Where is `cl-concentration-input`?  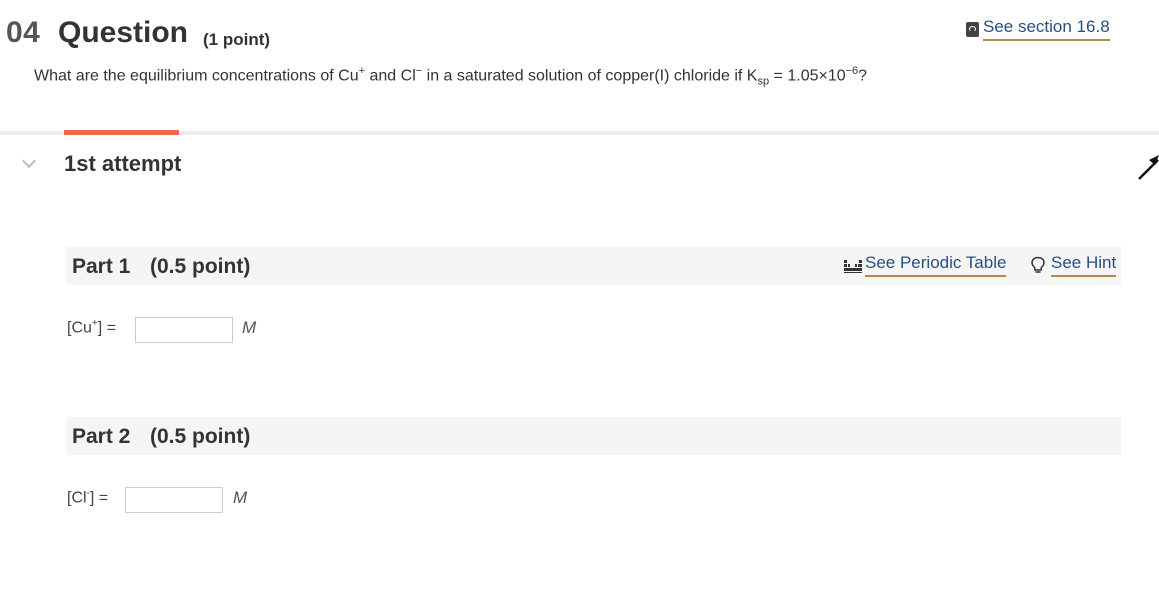
cl-concentration-input is located at coordinates (174, 500).